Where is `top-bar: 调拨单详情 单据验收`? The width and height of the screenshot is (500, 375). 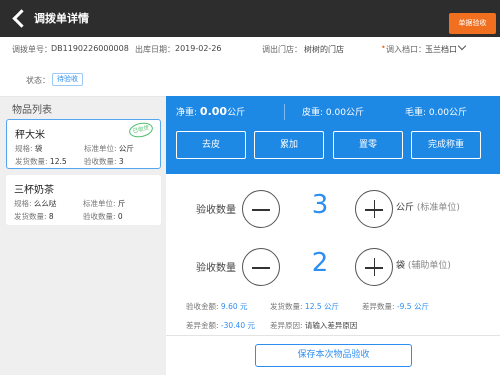
top-bar: 调拨单详情 单据验收 is located at coordinates (250, 18).